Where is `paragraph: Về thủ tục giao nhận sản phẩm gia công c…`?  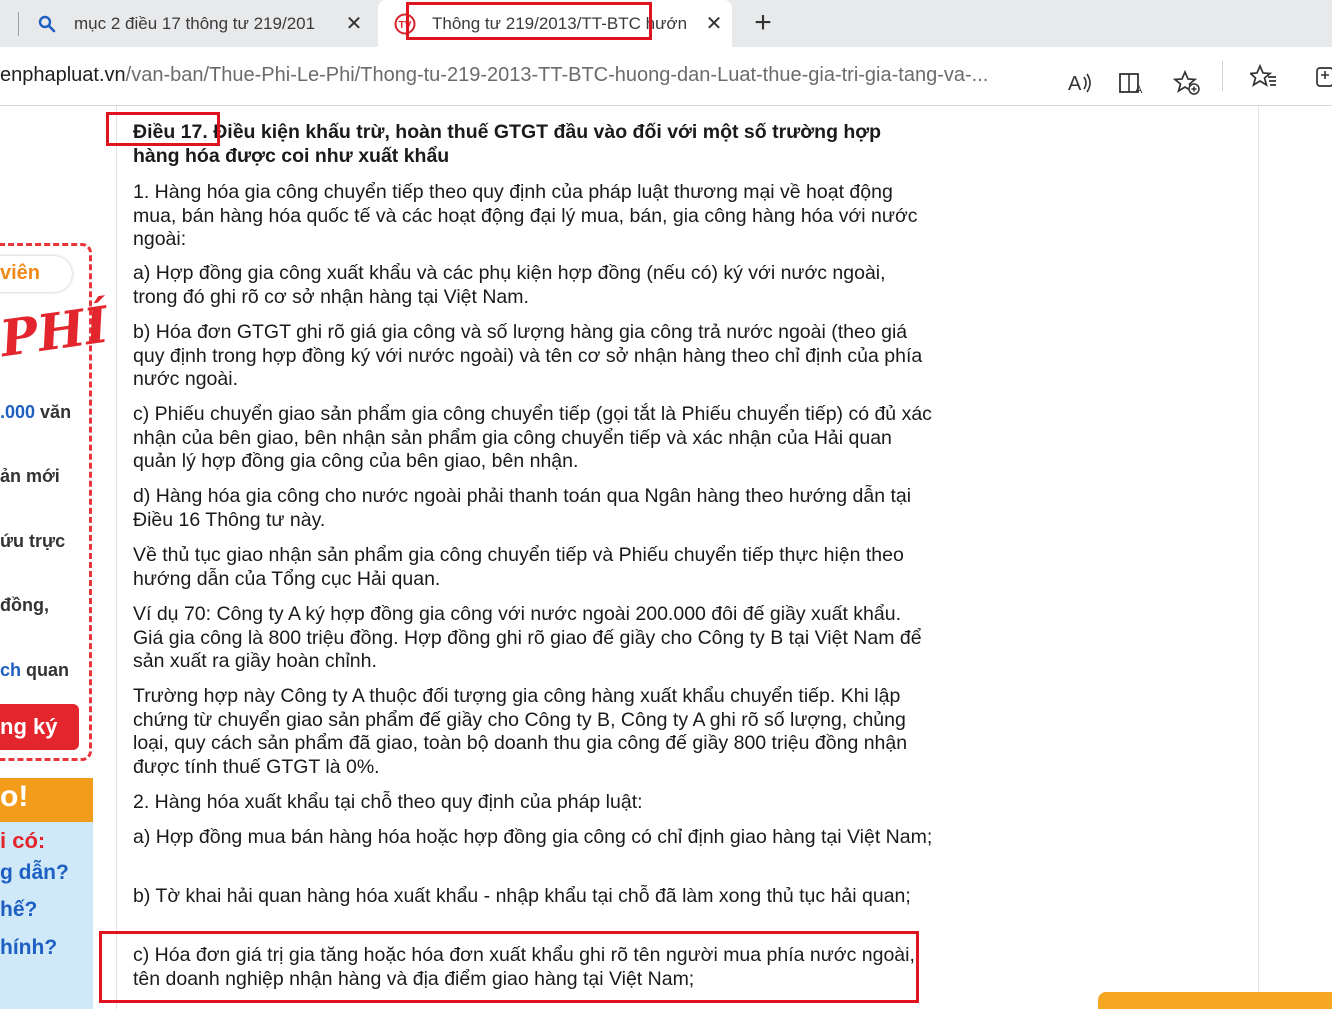
paragraph: Về thủ tục giao nhận sản phẩm gia công c… is located at coordinates (518, 567).